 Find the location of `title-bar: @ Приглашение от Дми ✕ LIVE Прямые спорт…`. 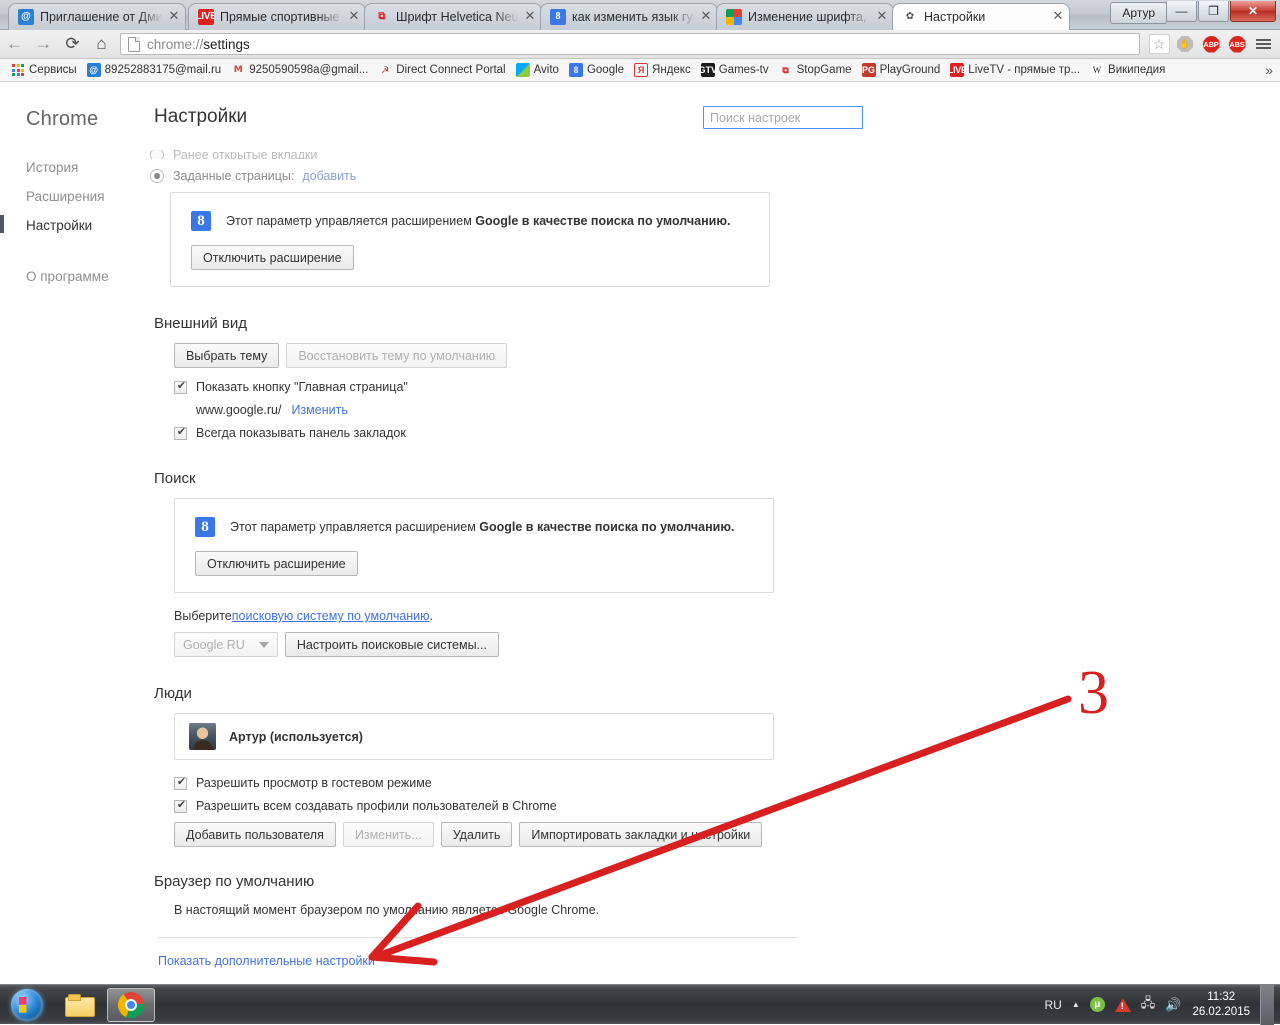

title-bar: @ Приглашение от Дми ✕ LIVE Прямые спорт… is located at coordinates (640, 15).